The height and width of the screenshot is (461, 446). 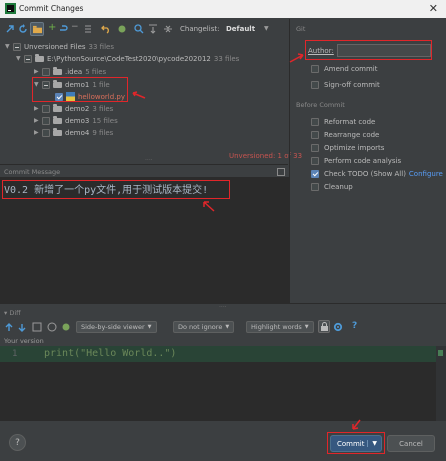 What do you see at coordinates (110, 353) in the screenshot?
I see `code-line: print("Hello World..")` at bounding box center [110, 353].